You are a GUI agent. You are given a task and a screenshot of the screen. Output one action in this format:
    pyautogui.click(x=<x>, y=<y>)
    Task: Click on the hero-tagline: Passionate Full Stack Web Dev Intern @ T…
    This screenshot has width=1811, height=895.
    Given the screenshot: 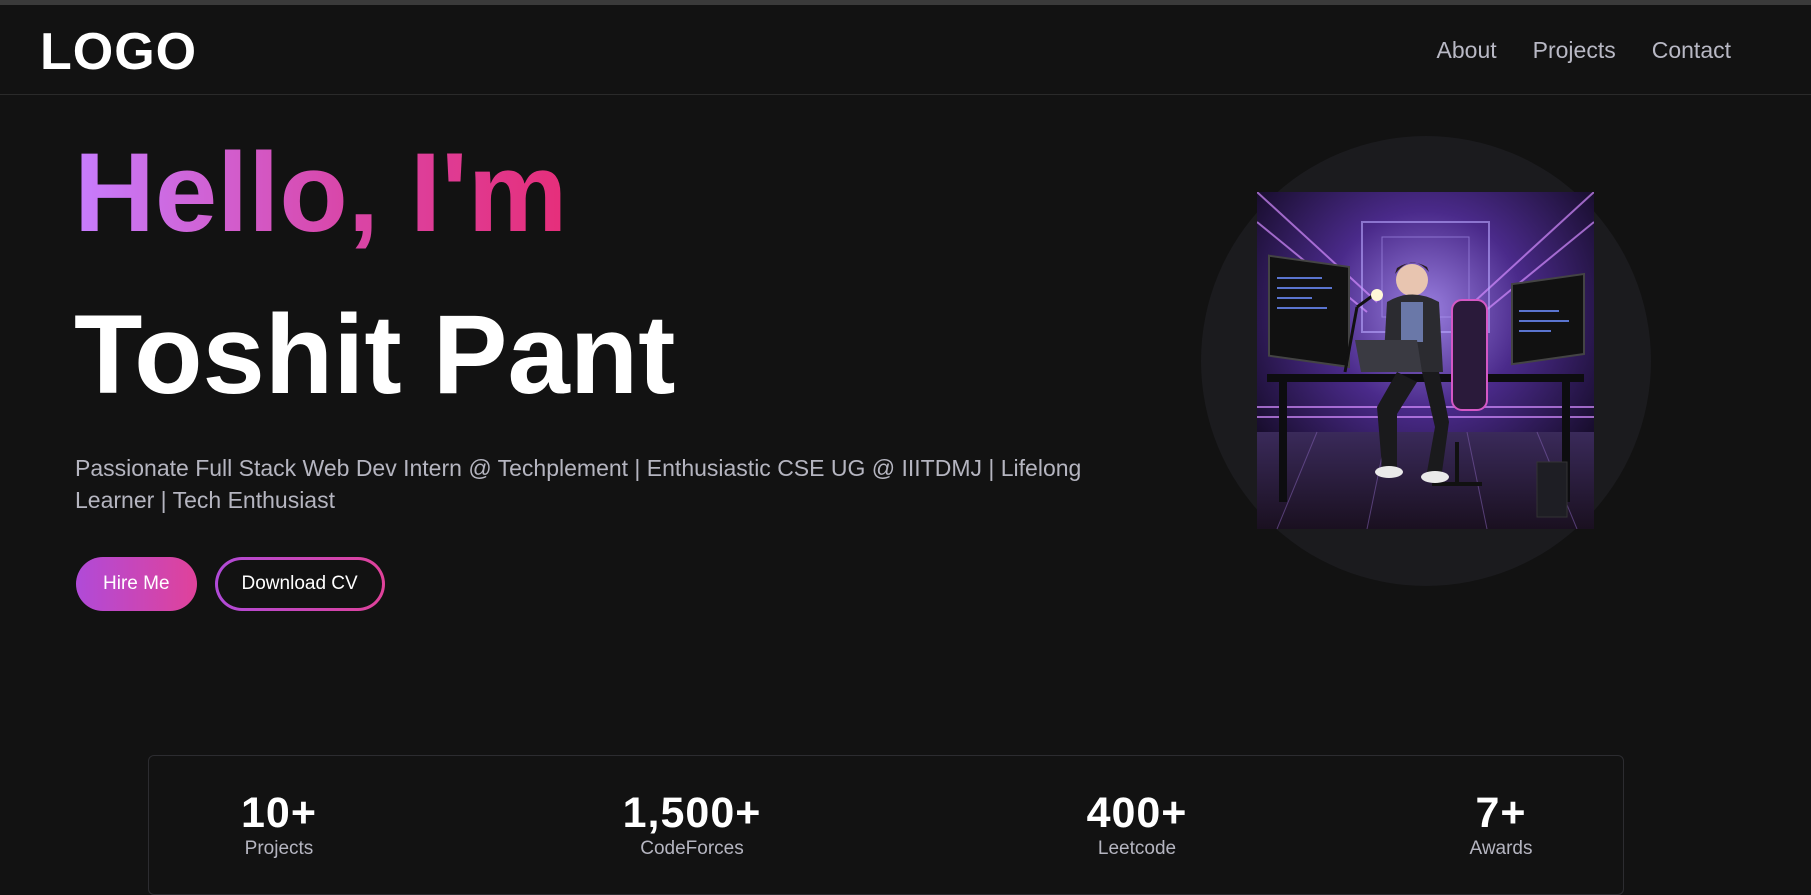 What is the action you would take?
    pyautogui.click(x=578, y=484)
    